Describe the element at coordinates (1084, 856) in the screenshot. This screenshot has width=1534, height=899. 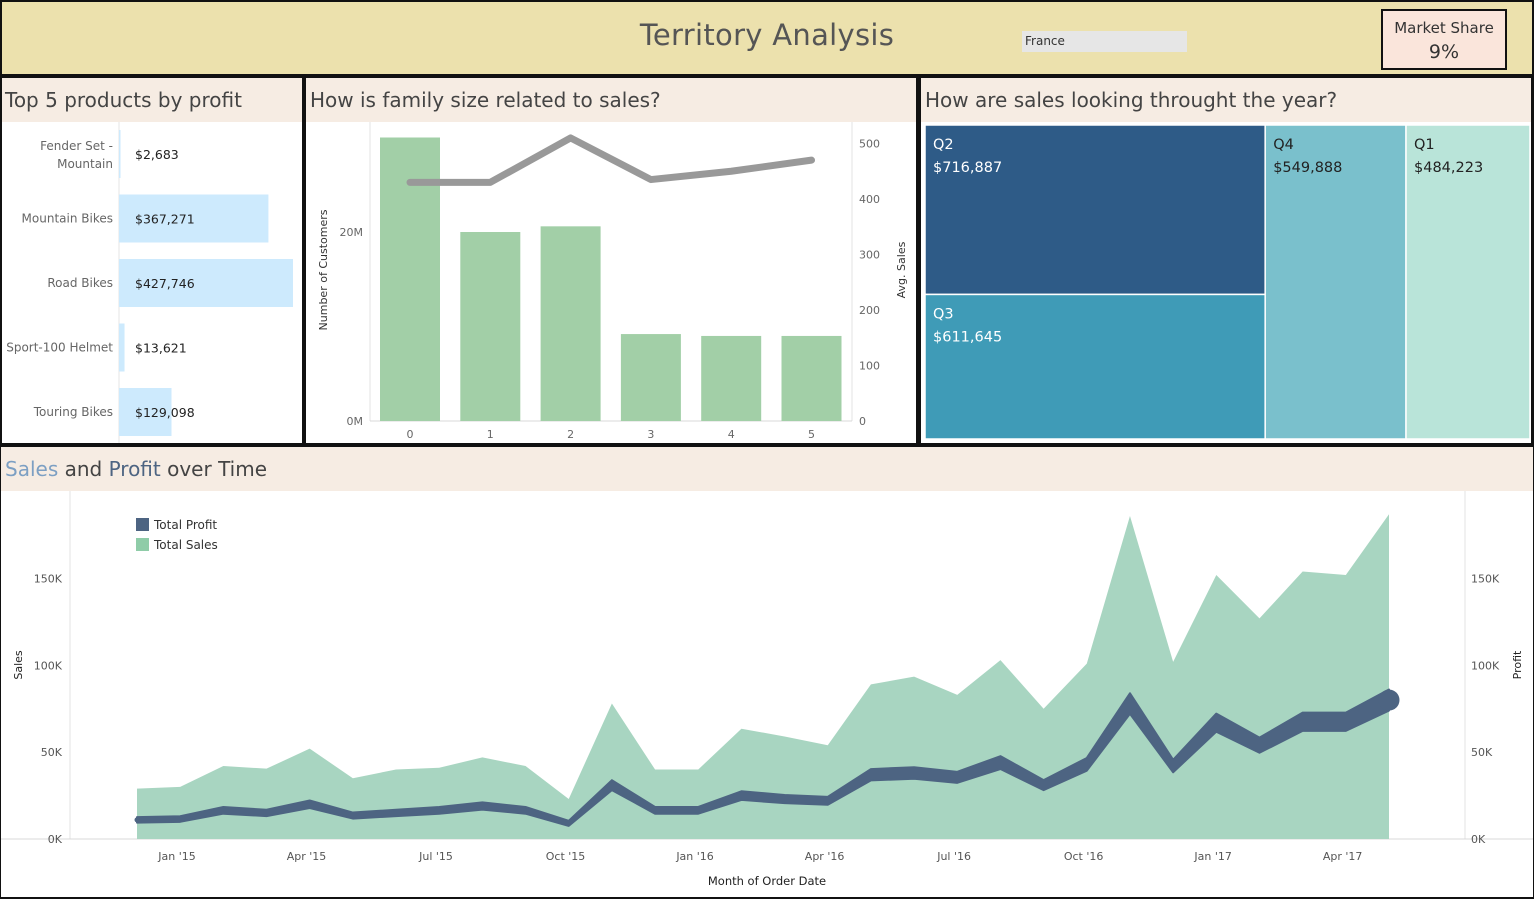
I see `x-tick-label: Oct '16` at that location.